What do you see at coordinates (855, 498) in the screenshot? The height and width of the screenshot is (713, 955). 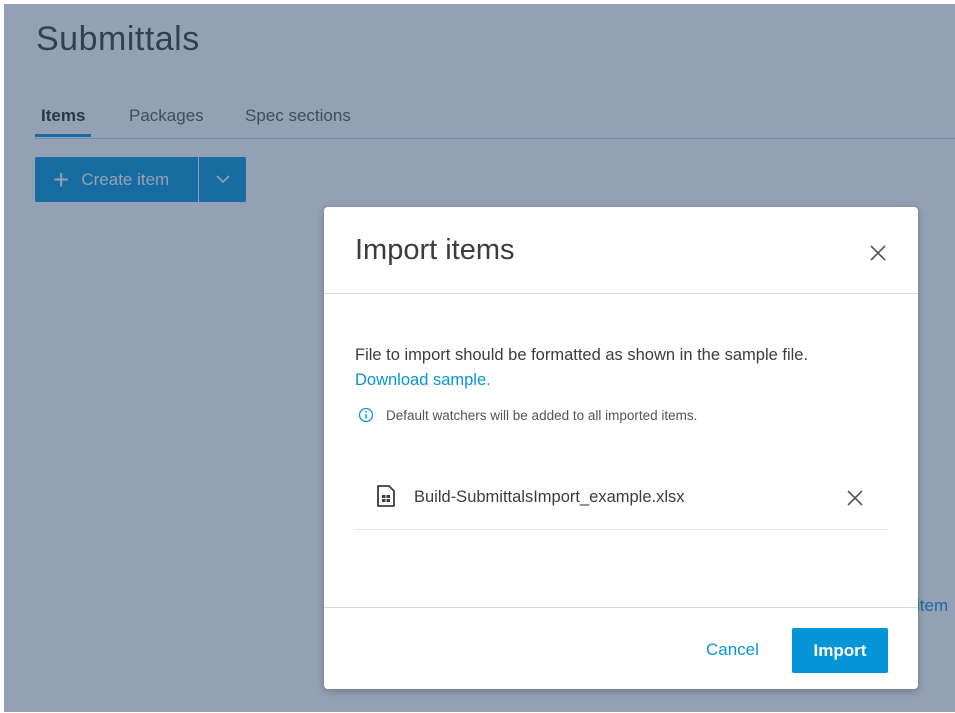 I see `remove-file-icon` at bounding box center [855, 498].